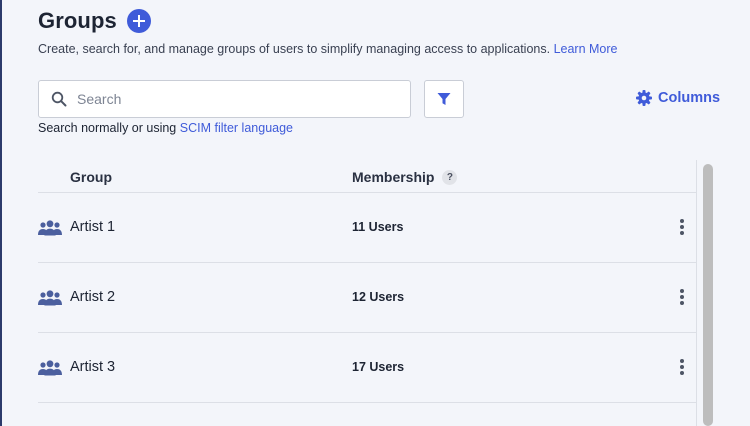 Image resolution: width=750 pixels, height=426 pixels. I want to click on table-row: Artist 2 12 Users, so click(367, 298).